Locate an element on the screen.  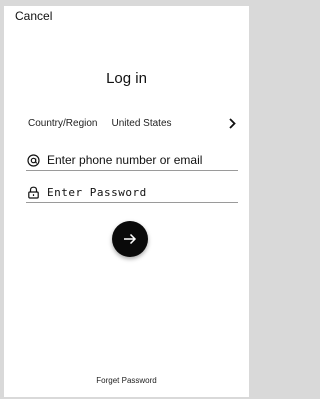
password-field is located at coordinates (132, 192).